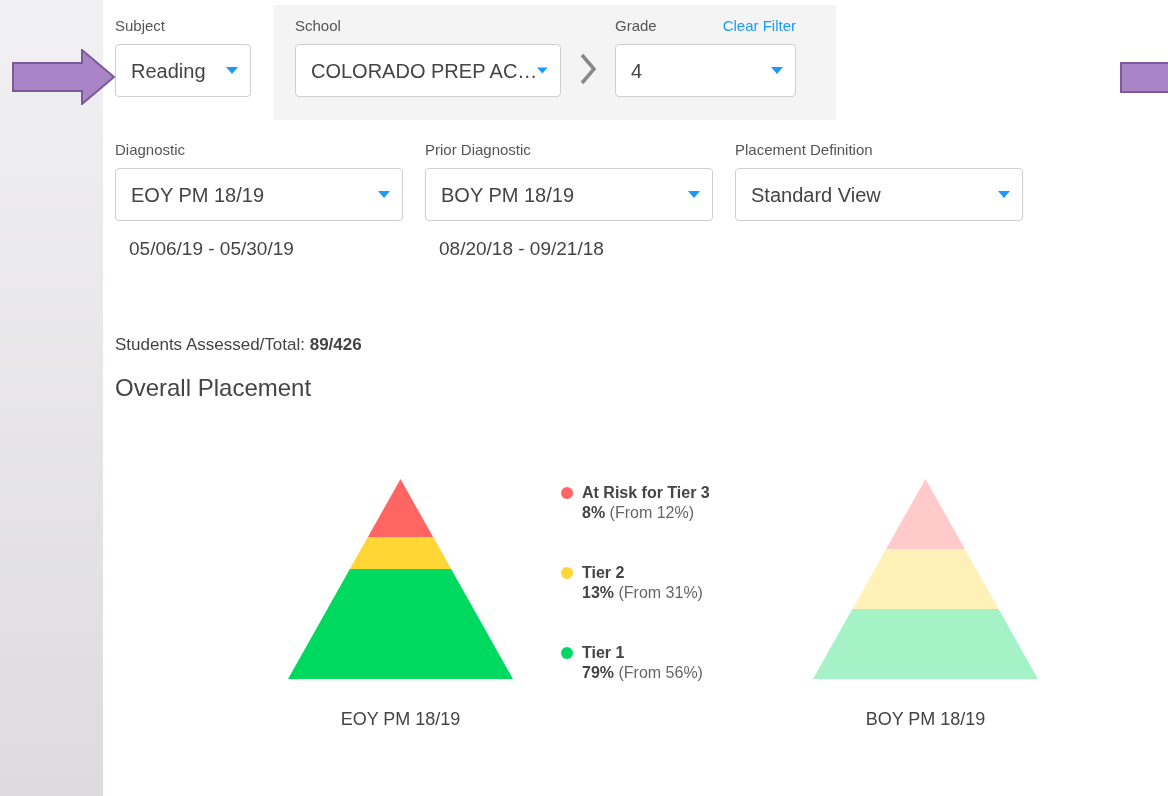  I want to click on section-title: Overall Placement, so click(213, 388).